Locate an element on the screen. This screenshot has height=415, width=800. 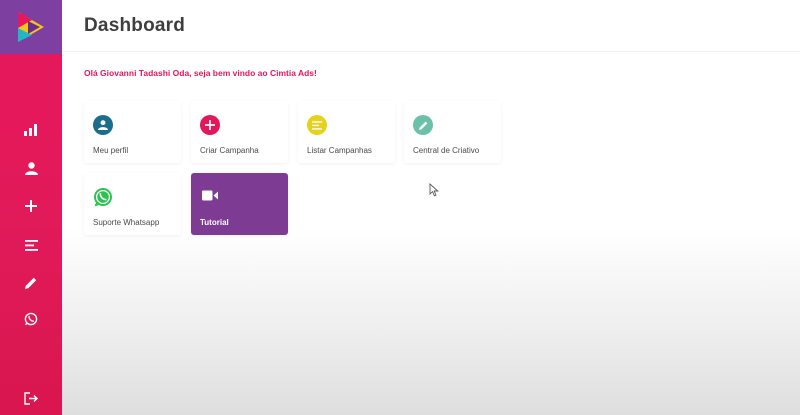
card-label: Tutorial is located at coordinates (214, 222).